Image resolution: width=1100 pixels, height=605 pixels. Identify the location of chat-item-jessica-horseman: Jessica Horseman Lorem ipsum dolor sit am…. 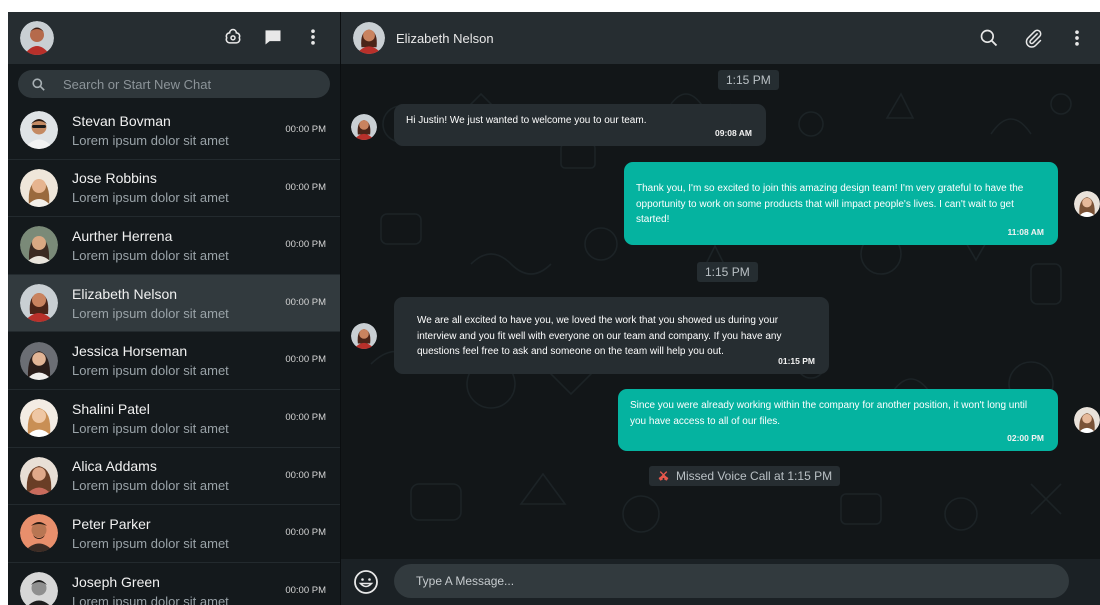
(174, 361).